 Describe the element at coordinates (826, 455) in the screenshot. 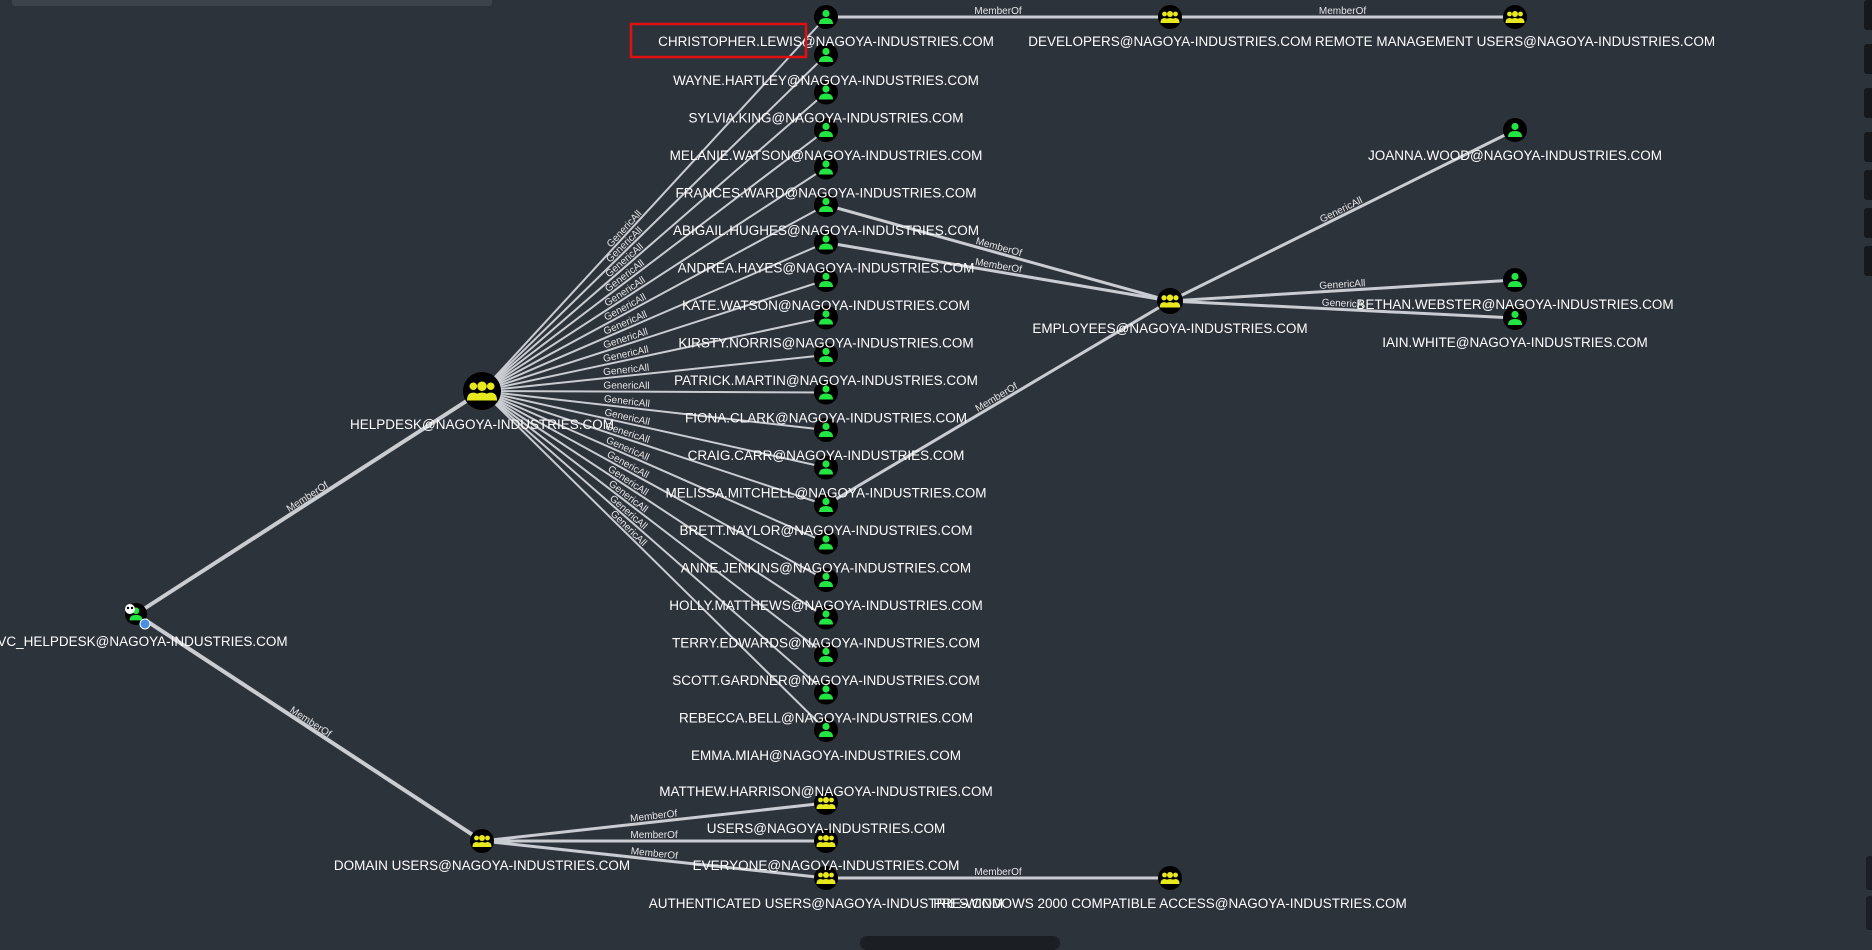

I see `node-label-craig-carr: CRAIG.CARR@NAGOYA-INDUSTRIES.COM` at that location.